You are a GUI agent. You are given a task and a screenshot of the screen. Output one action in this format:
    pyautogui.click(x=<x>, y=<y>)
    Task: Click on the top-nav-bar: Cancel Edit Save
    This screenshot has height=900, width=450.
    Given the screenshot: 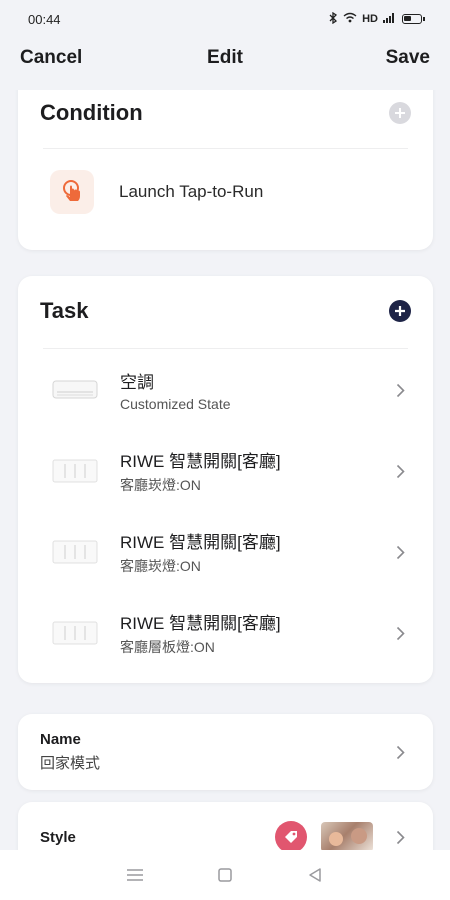 What is the action you would take?
    pyautogui.click(x=225, y=58)
    